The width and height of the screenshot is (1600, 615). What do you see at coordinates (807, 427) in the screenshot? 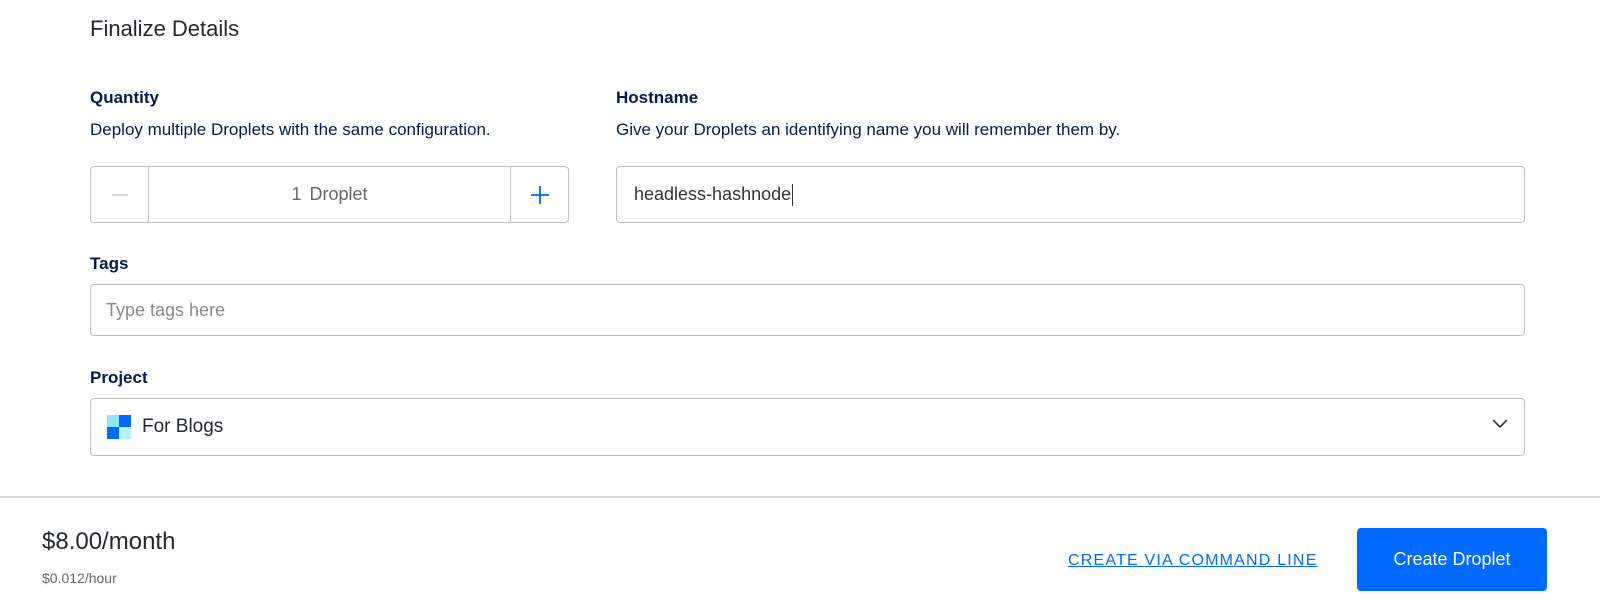
I see `project-select: For Blogs` at bounding box center [807, 427].